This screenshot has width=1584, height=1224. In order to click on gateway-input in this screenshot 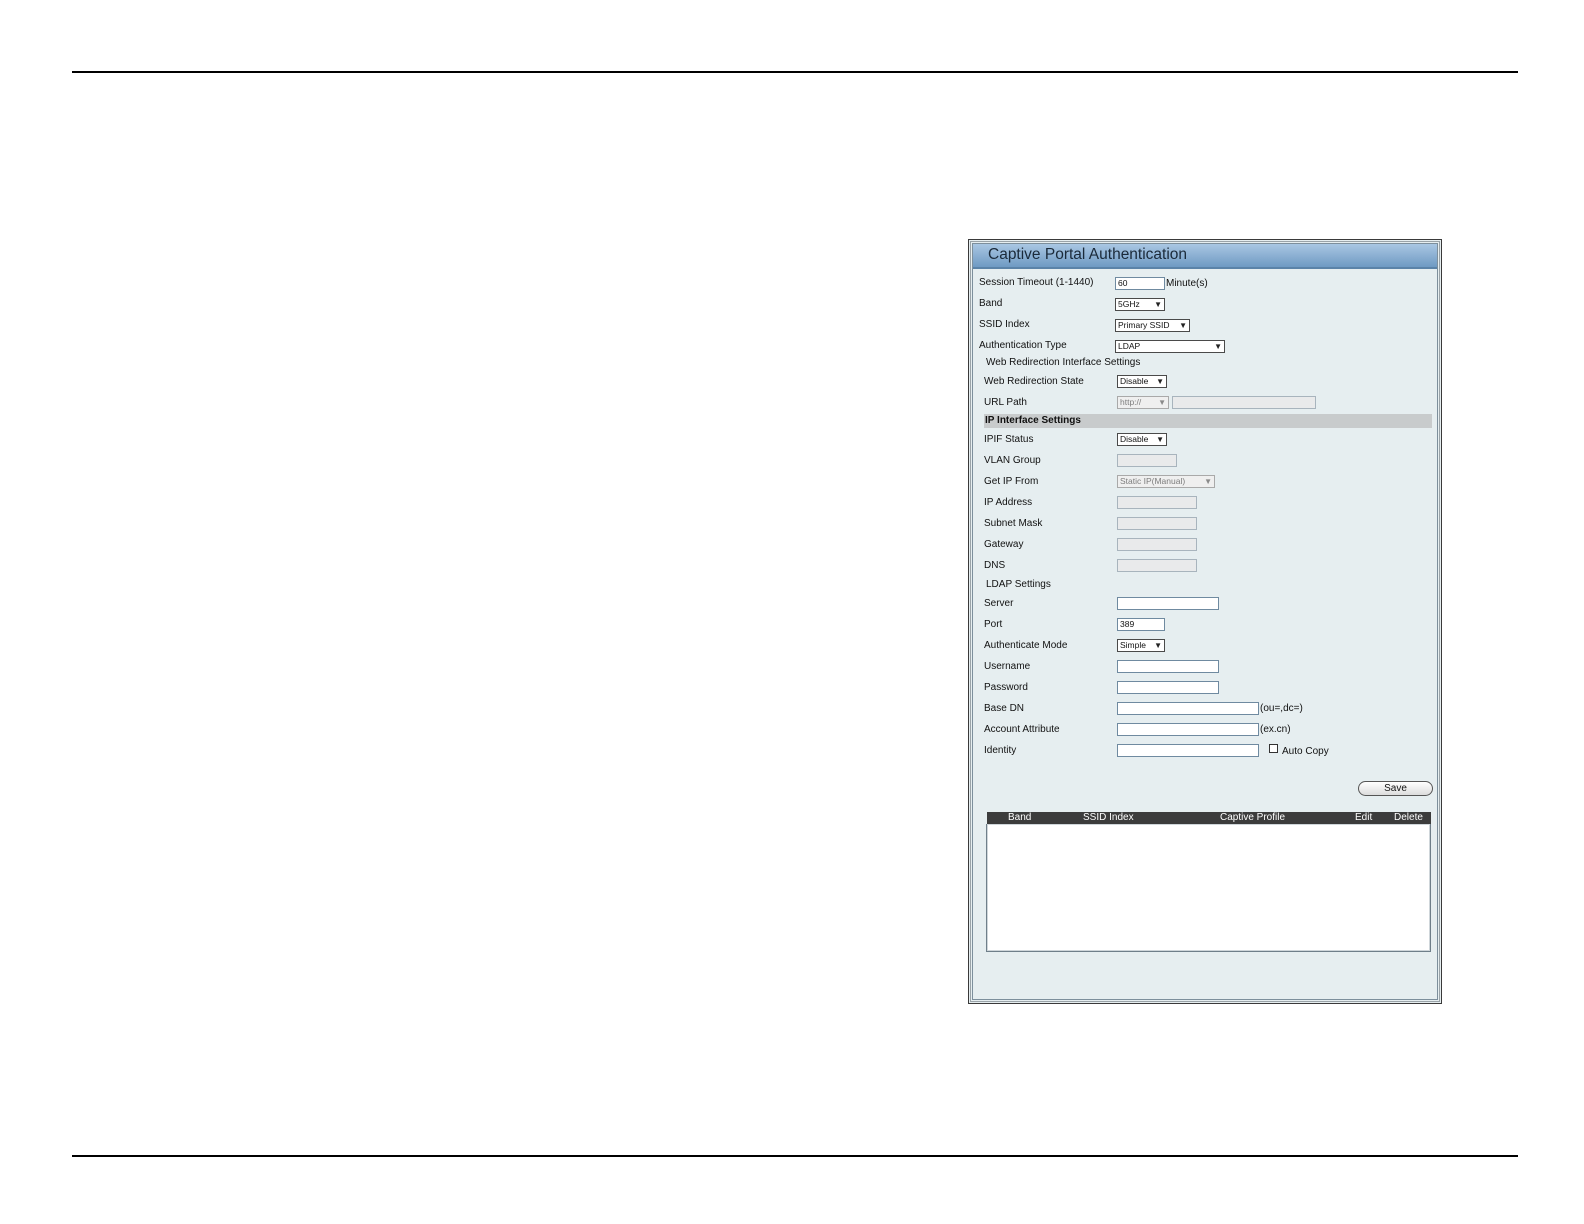, I will do `click(1157, 544)`.